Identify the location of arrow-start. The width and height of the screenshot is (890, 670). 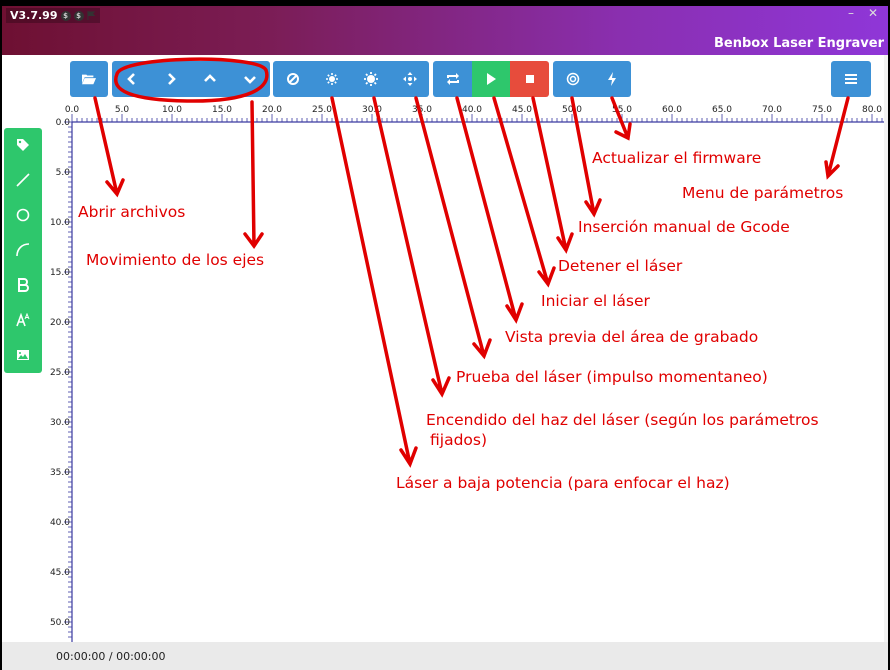
(524, 192).